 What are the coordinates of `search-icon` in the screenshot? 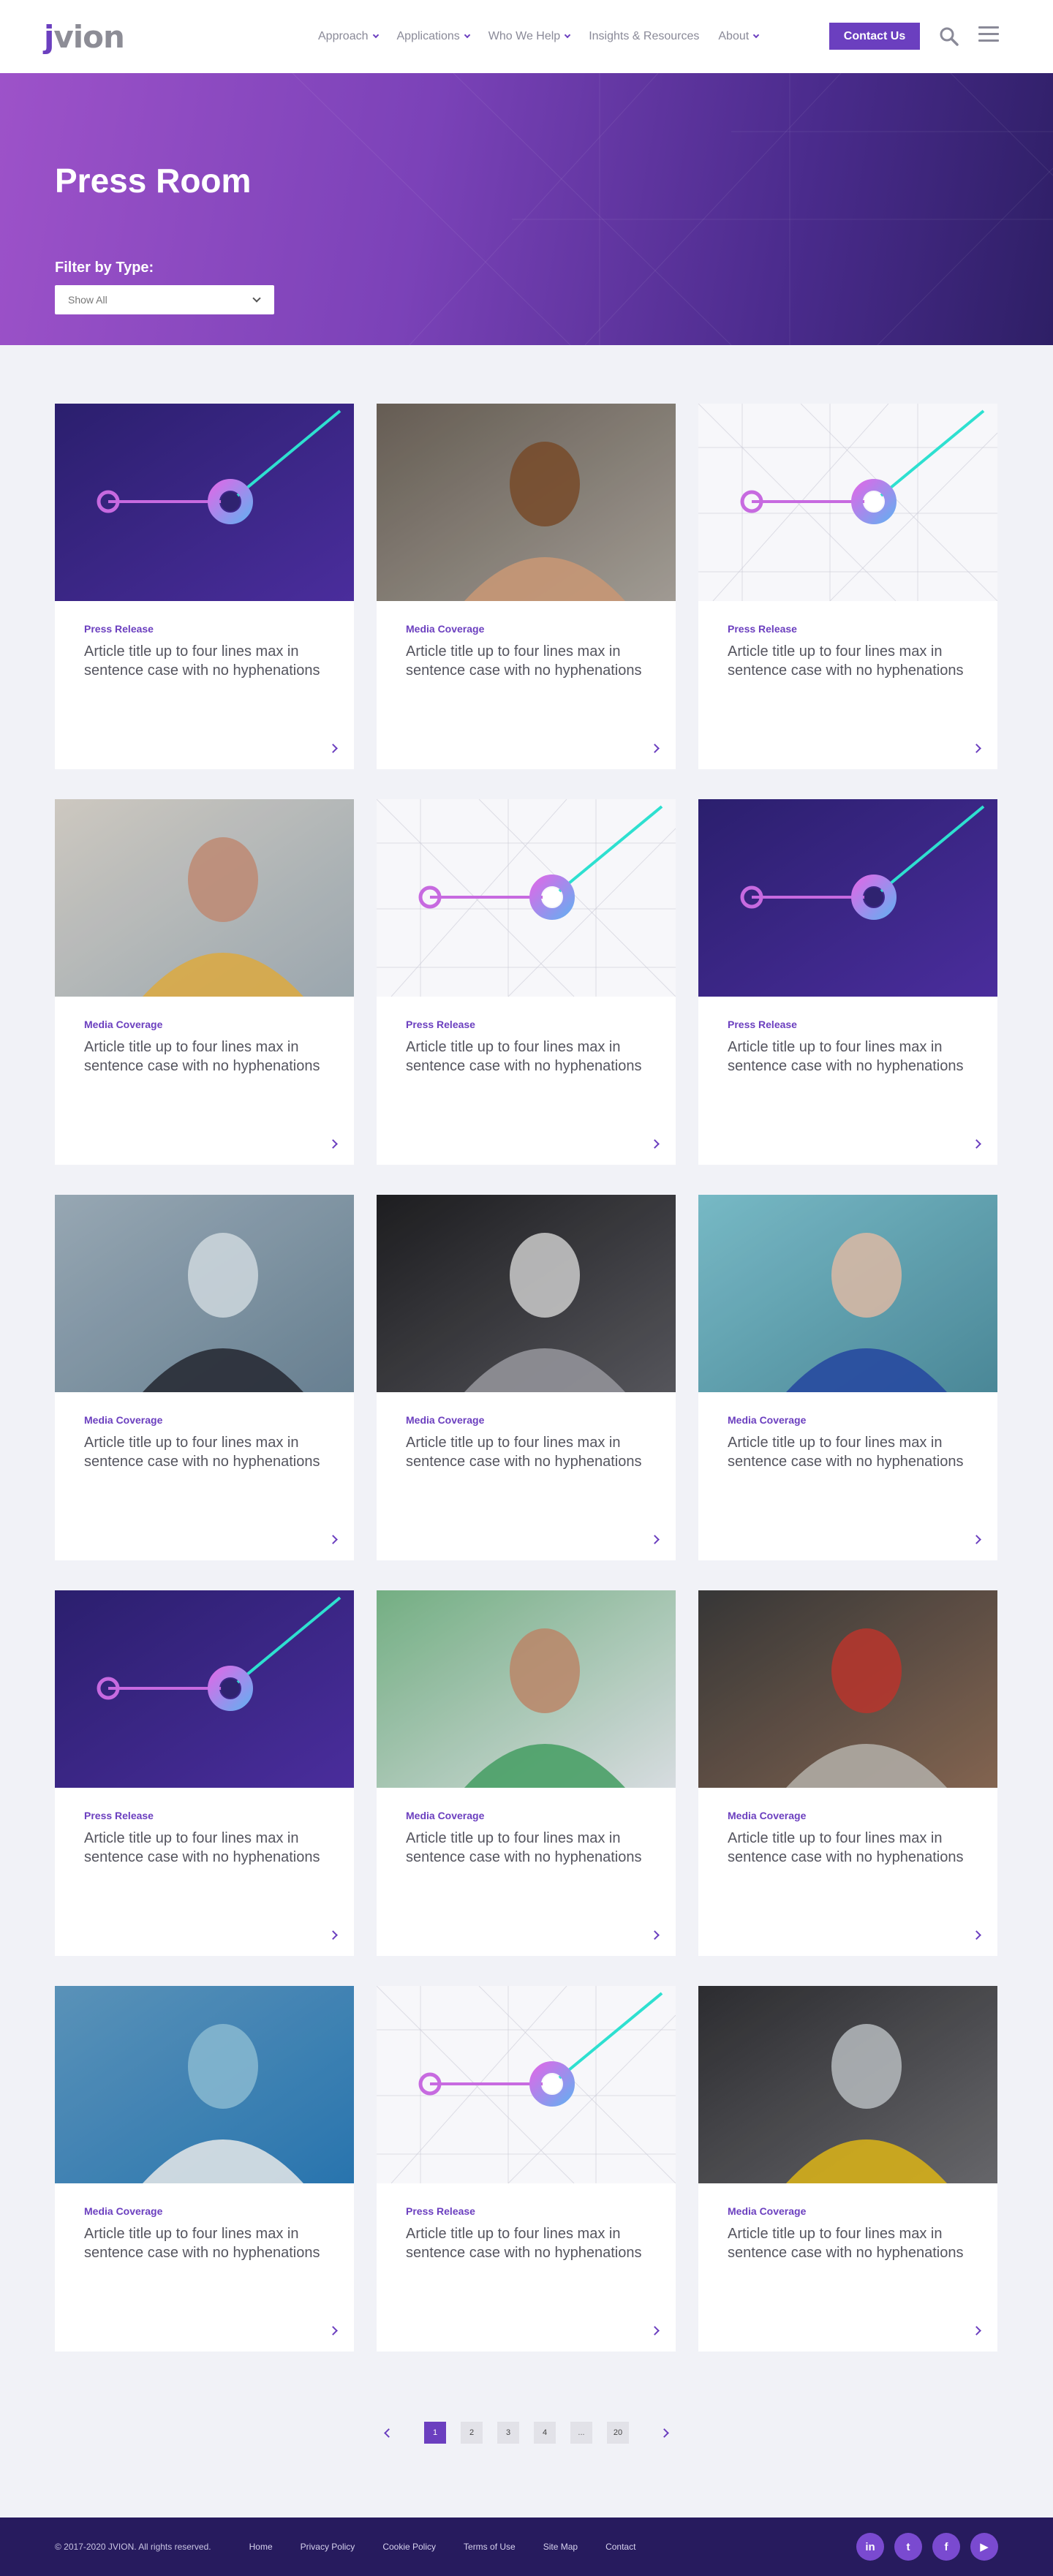 It's located at (949, 36).